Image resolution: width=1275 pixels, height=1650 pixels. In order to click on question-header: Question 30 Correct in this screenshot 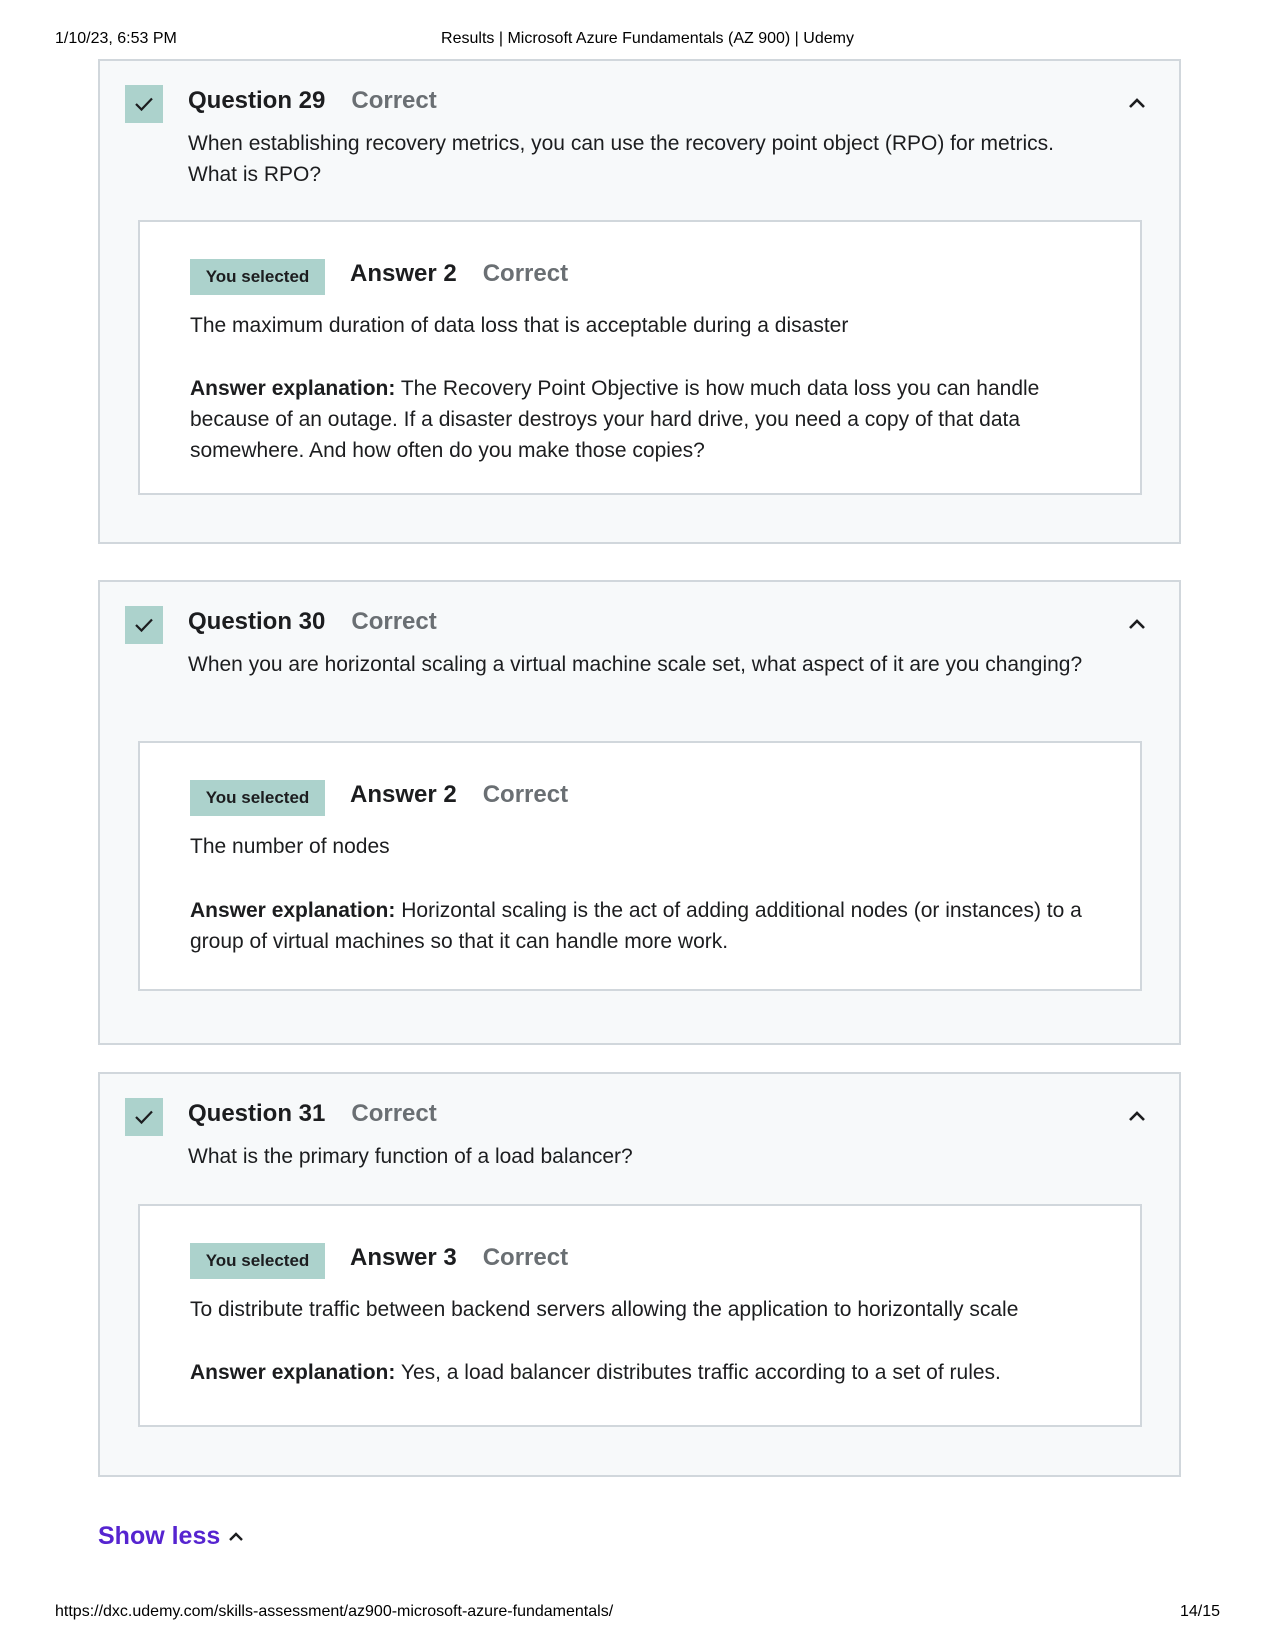, I will do `click(312, 624)`.